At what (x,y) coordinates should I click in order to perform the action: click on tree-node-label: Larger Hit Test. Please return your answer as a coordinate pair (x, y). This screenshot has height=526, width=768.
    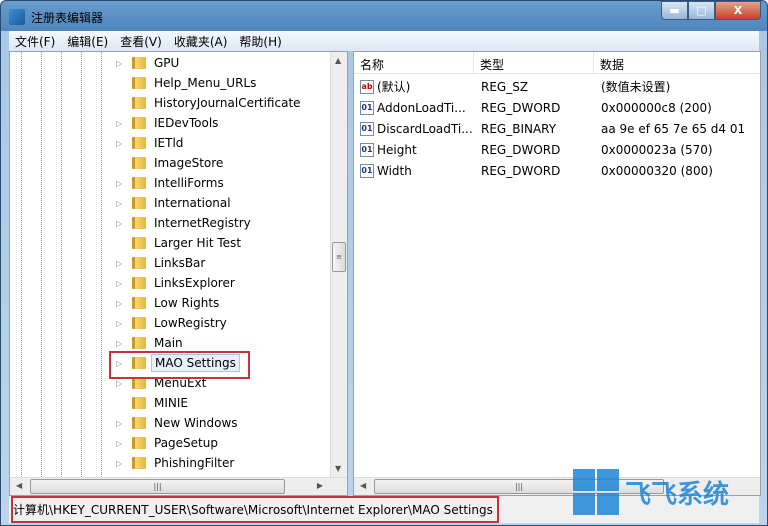
    Looking at the image, I should click on (197, 243).